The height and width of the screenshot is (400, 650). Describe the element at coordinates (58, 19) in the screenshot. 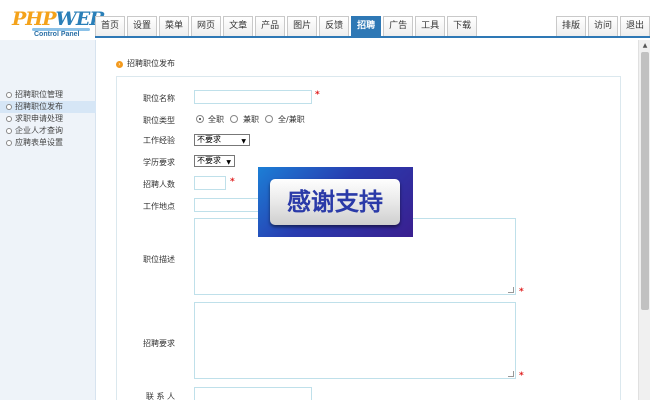

I see `logo-text: PHPWEB` at that location.